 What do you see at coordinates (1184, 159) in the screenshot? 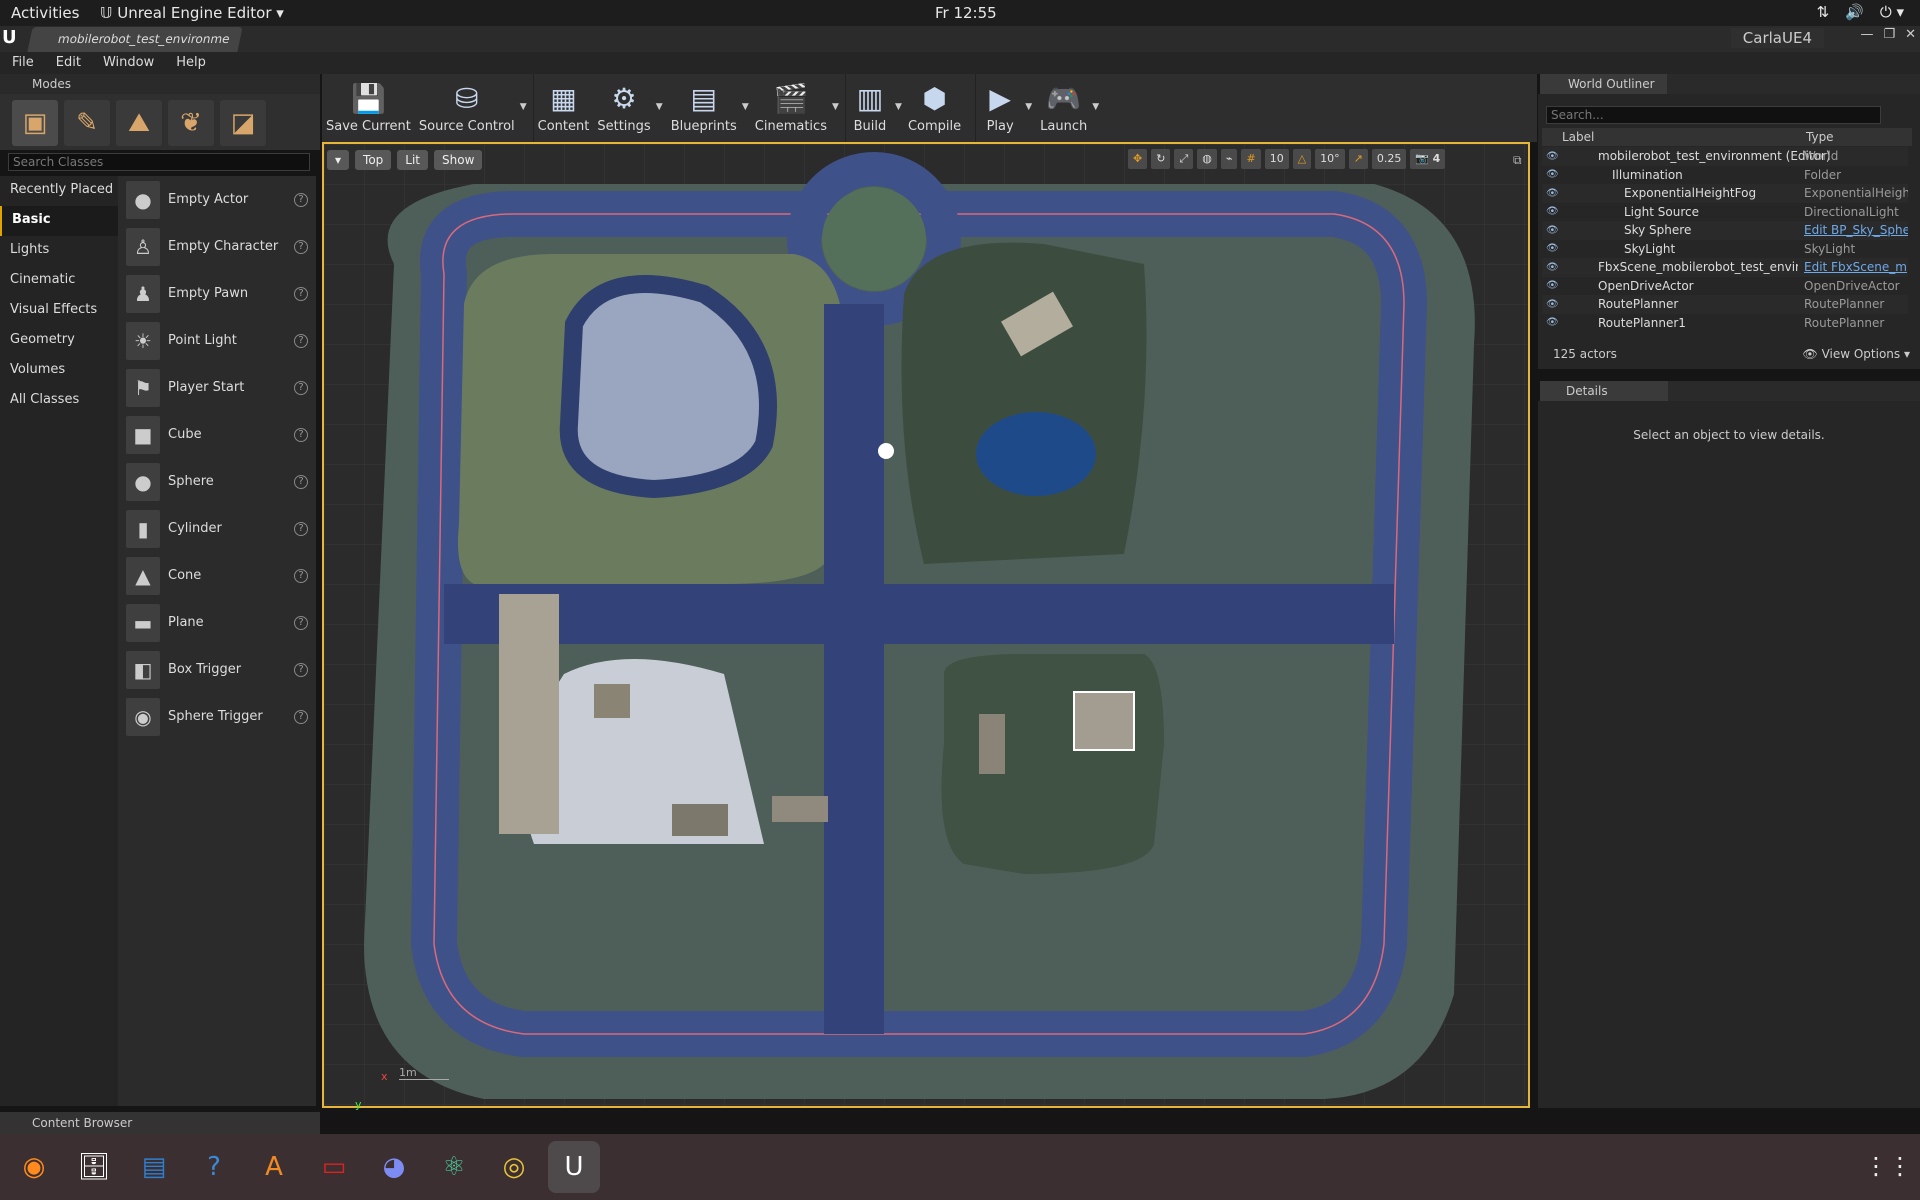
I see `scale-icon: ⤢` at bounding box center [1184, 159].